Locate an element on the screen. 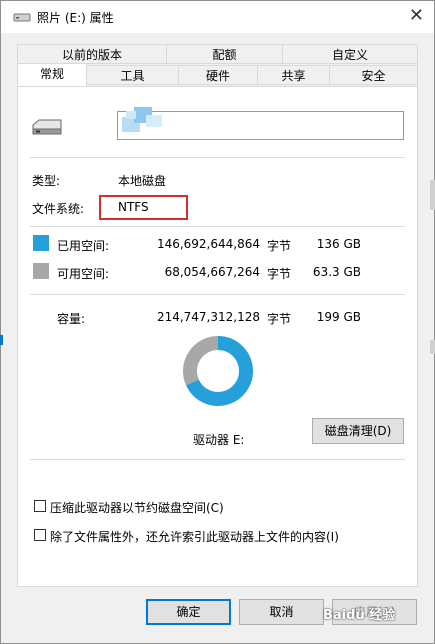  tab-label: 硬件 is located at coordinates (217, 76).